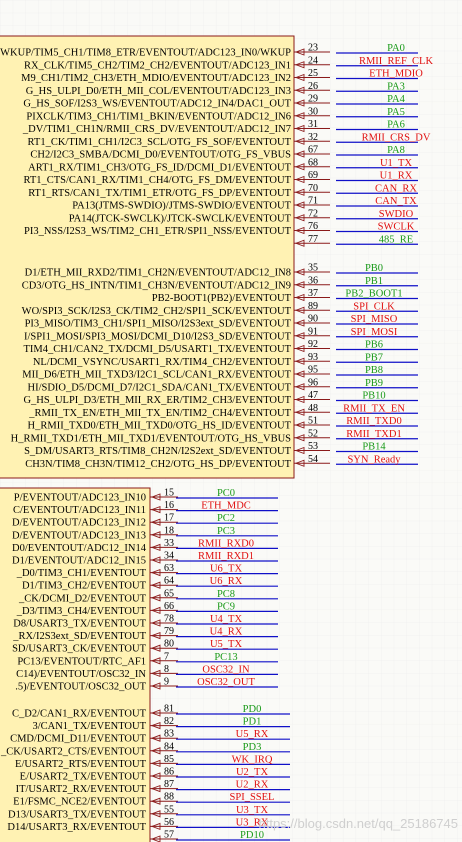  What do you see at coordinates (169, 835) in the screenshot?
I see `pin-number: 57` at bounding box center [169, 835].